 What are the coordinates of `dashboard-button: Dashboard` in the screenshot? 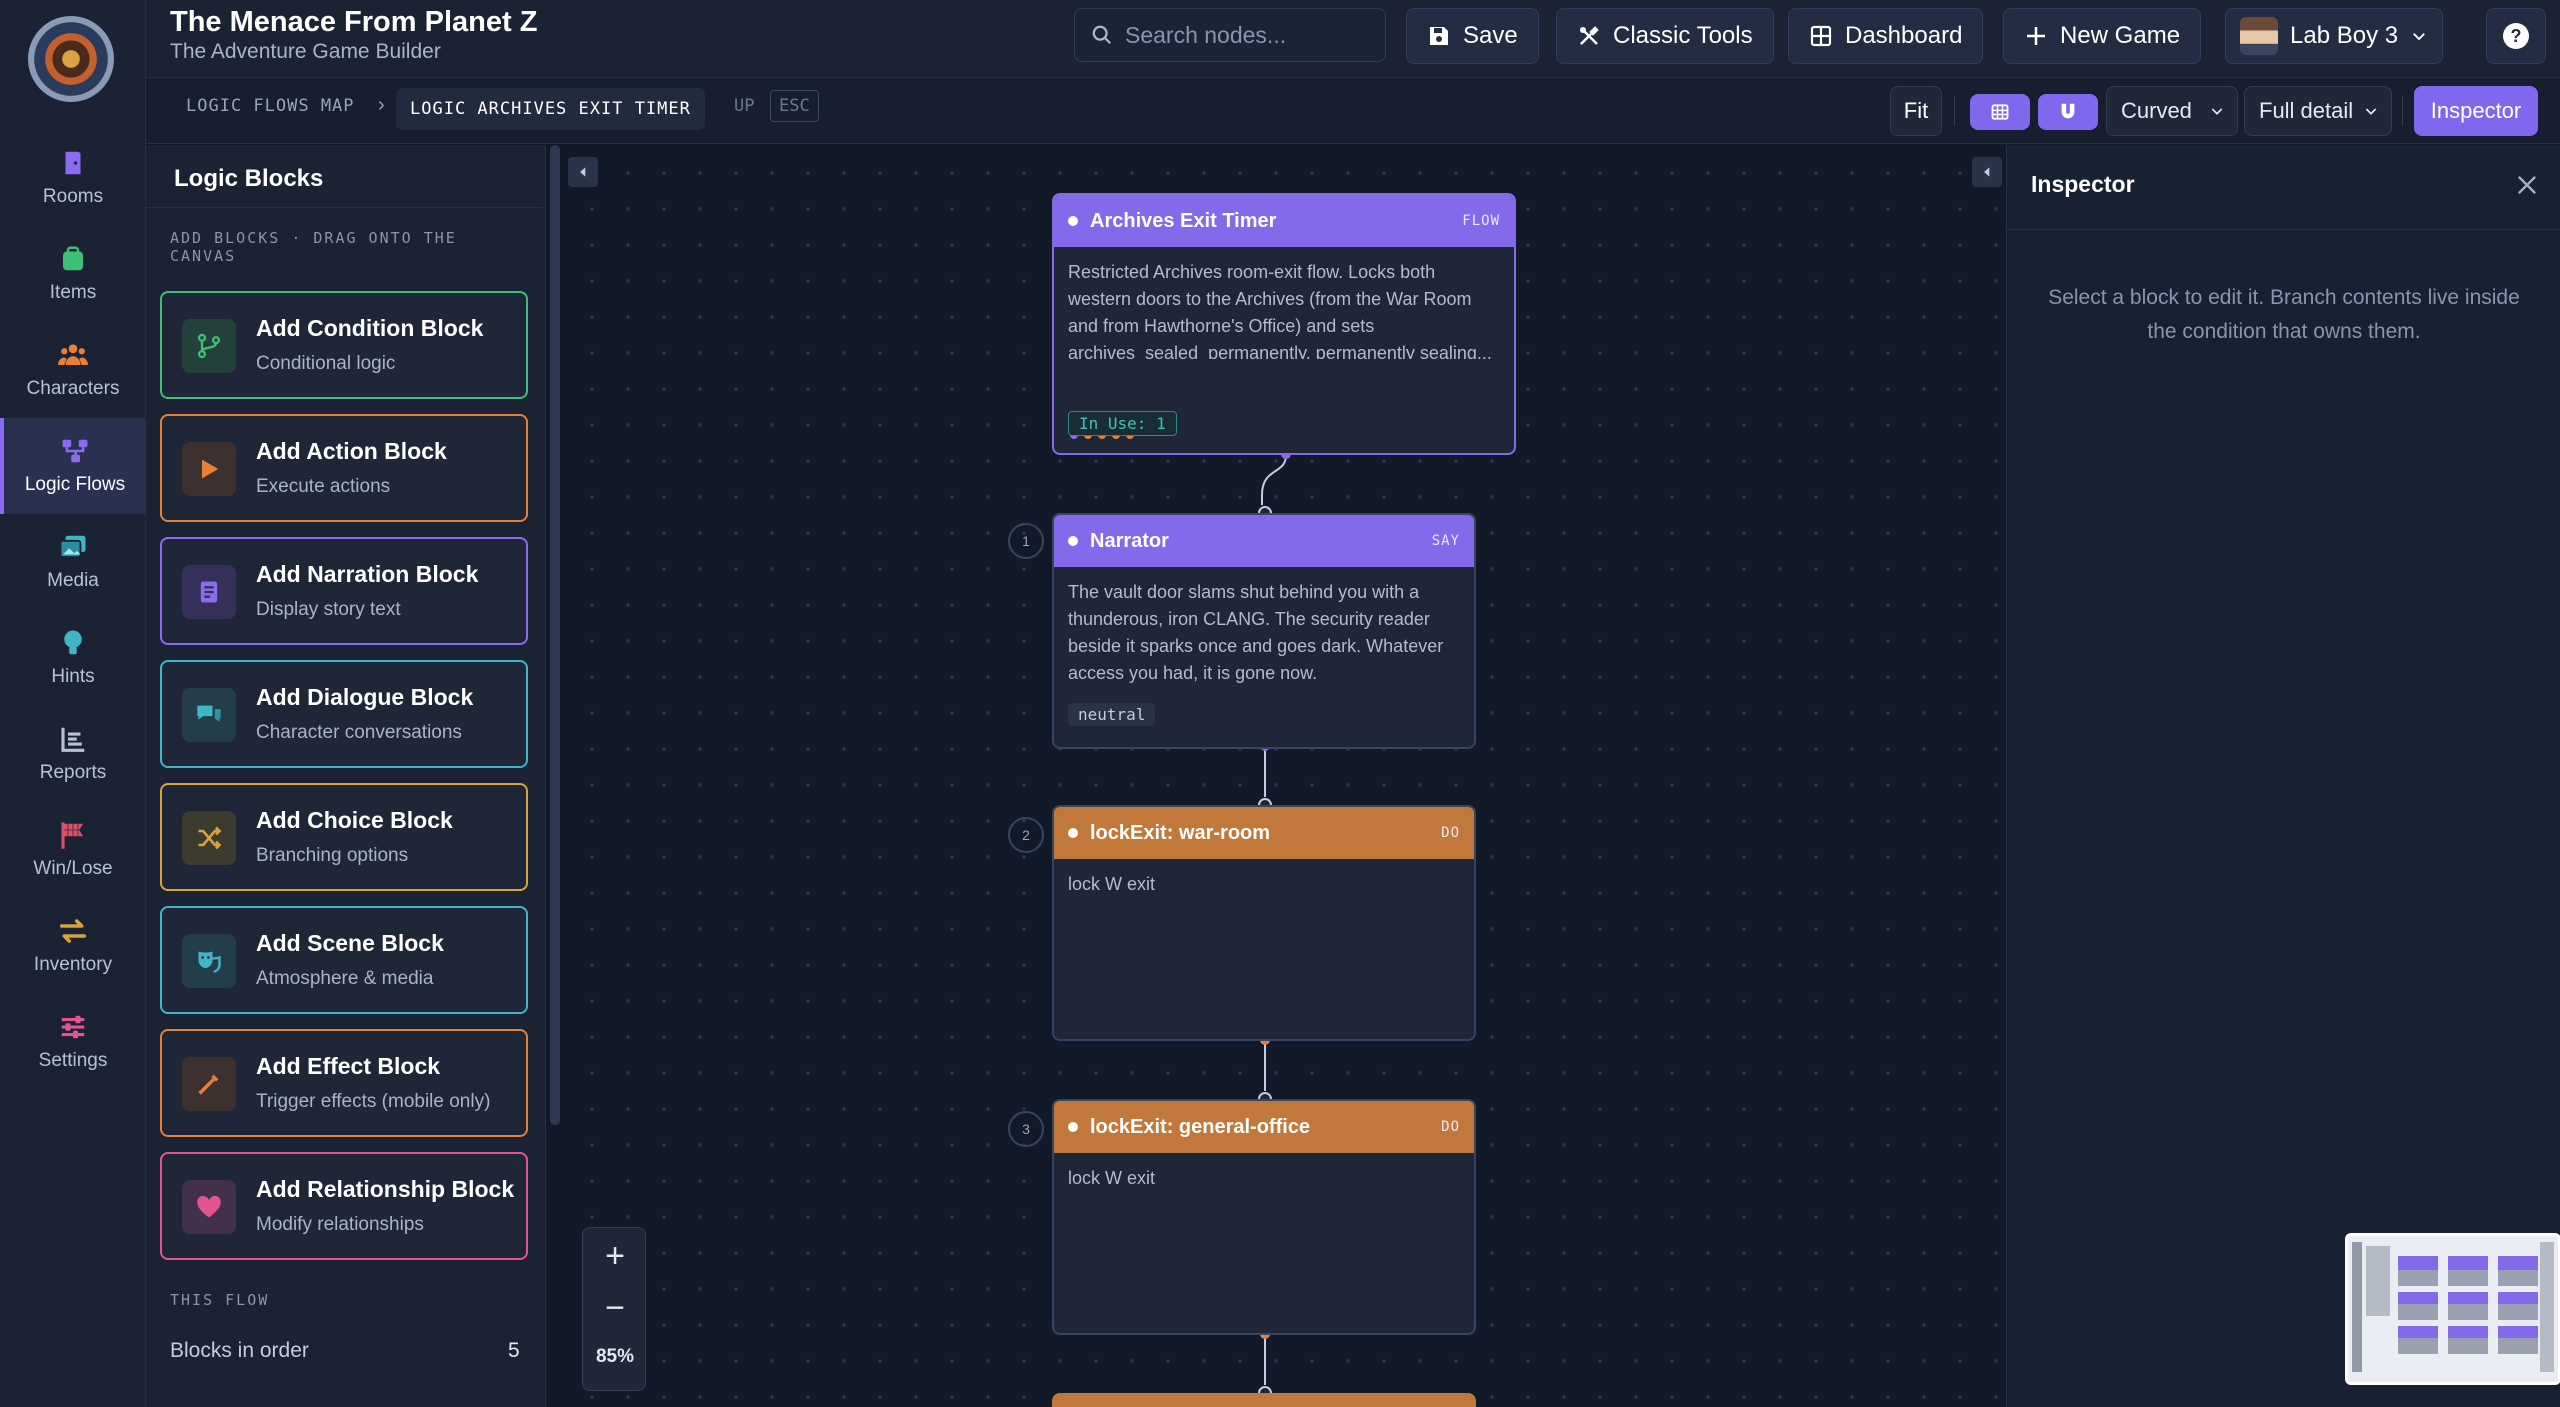 It's located at (1886, 36).